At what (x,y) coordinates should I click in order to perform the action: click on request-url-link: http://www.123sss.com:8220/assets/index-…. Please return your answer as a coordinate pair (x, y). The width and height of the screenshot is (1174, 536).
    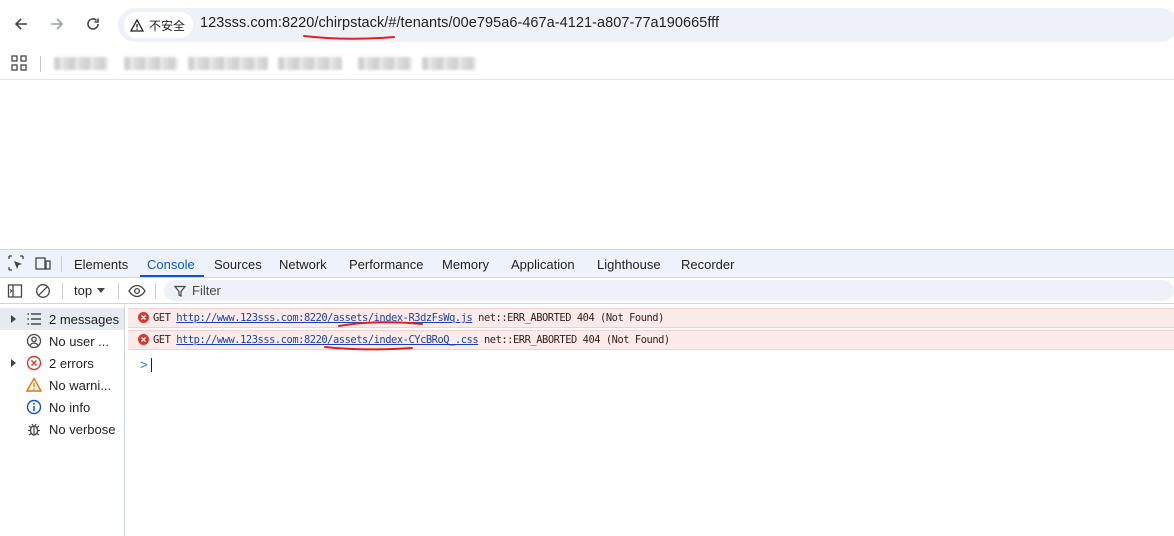
    Looking at the image, I should click on (324, 318).